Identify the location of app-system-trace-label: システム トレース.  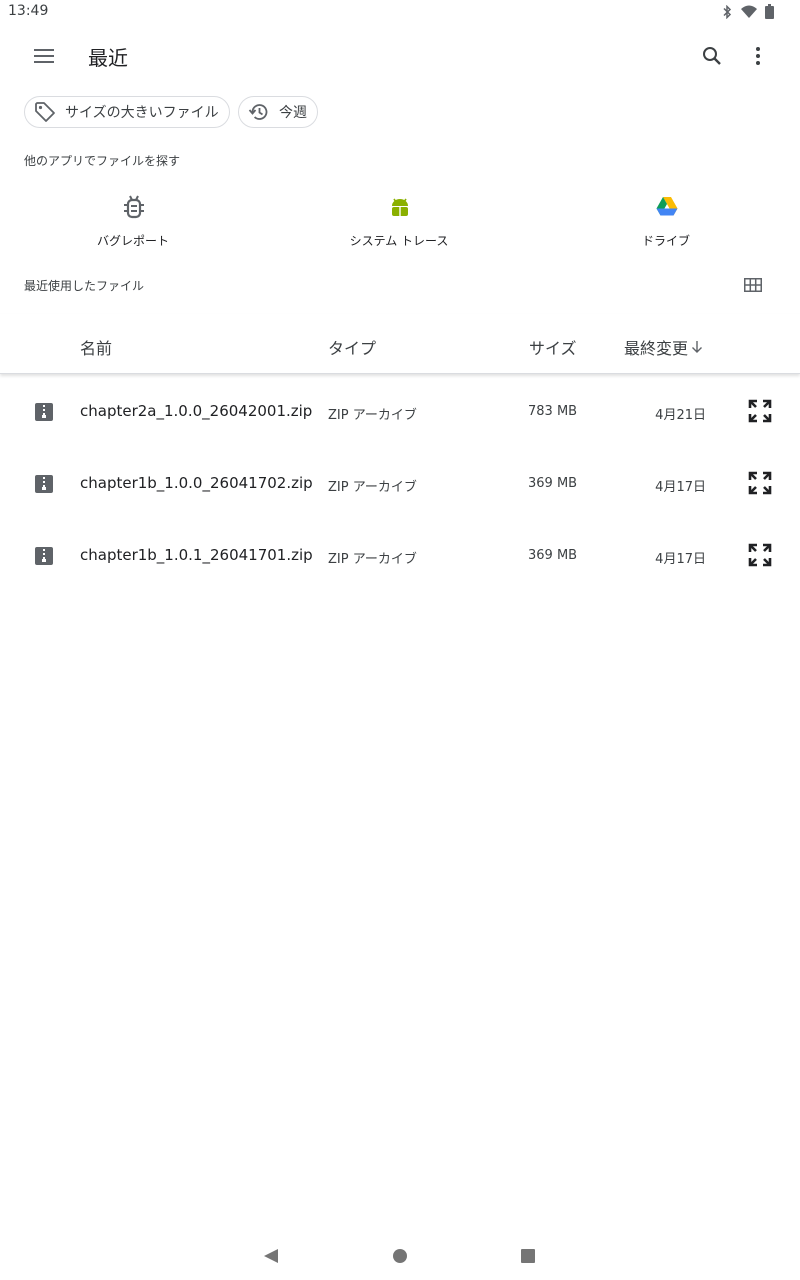
(399, 241).